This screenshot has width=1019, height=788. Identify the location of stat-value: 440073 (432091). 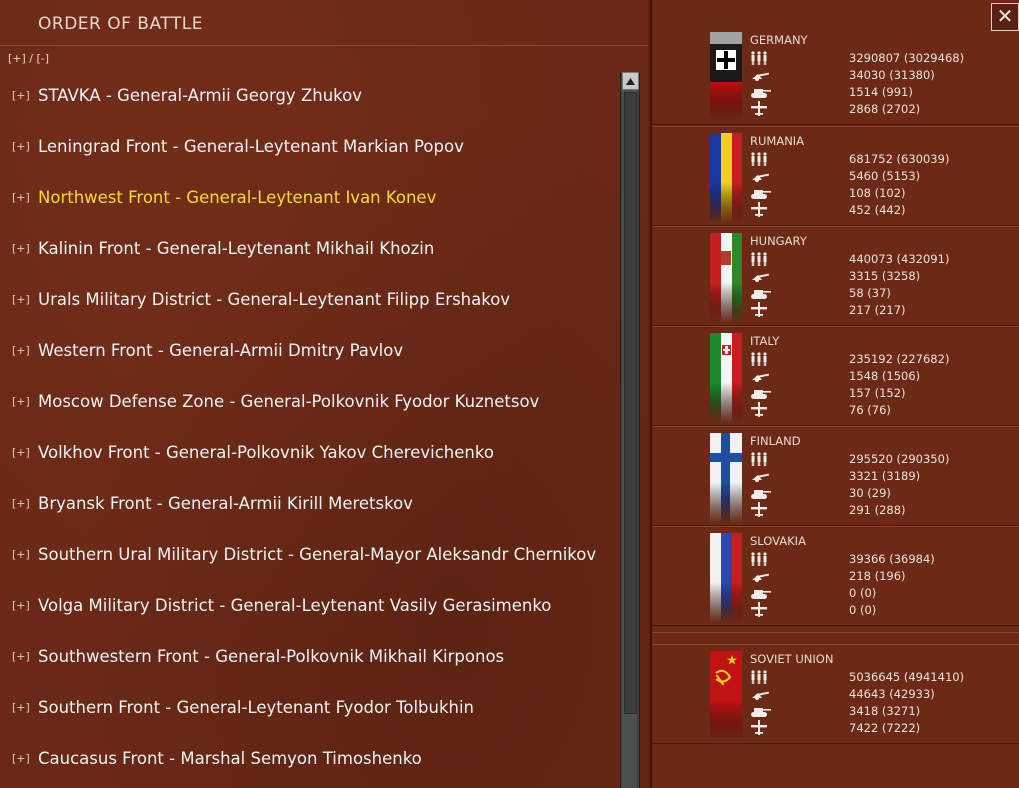
(899, 259).